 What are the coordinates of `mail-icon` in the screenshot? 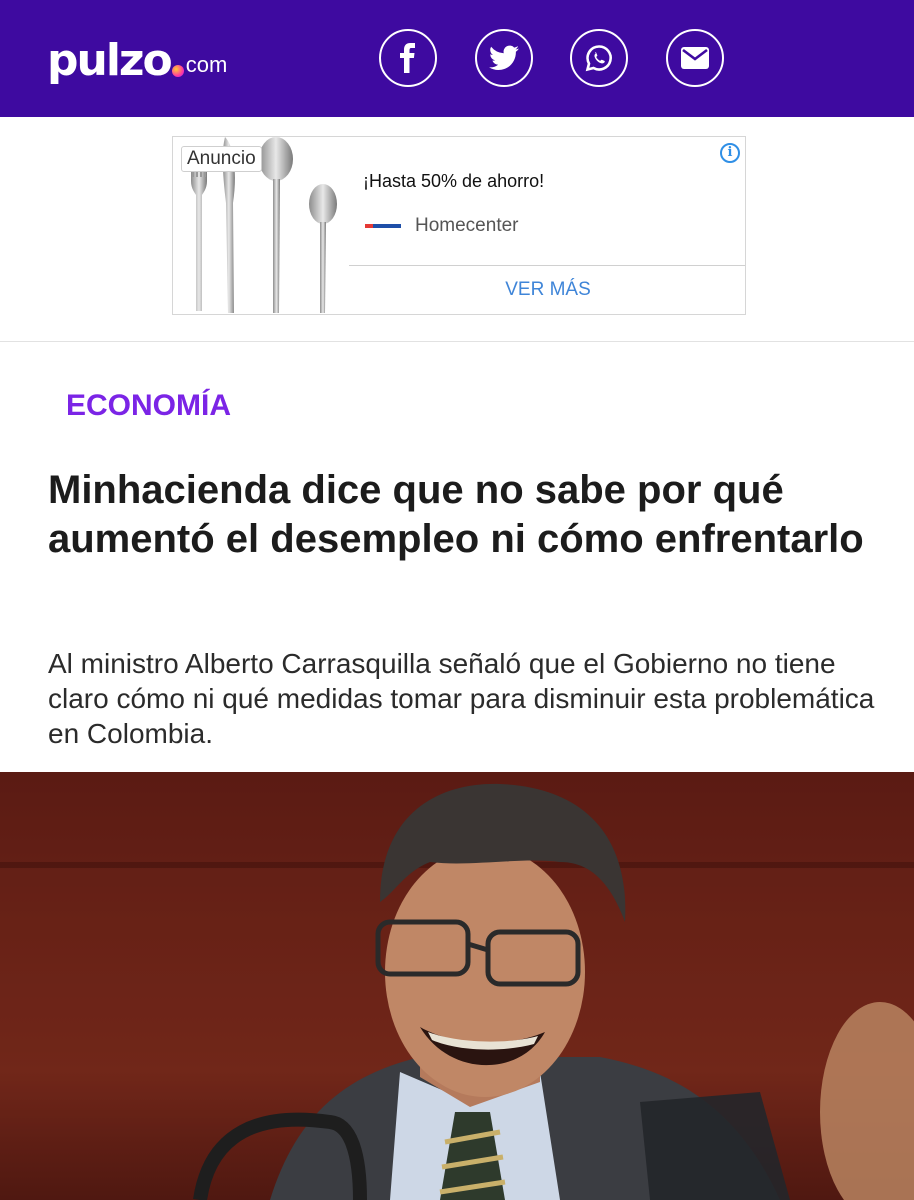 It's located at (695, 58).